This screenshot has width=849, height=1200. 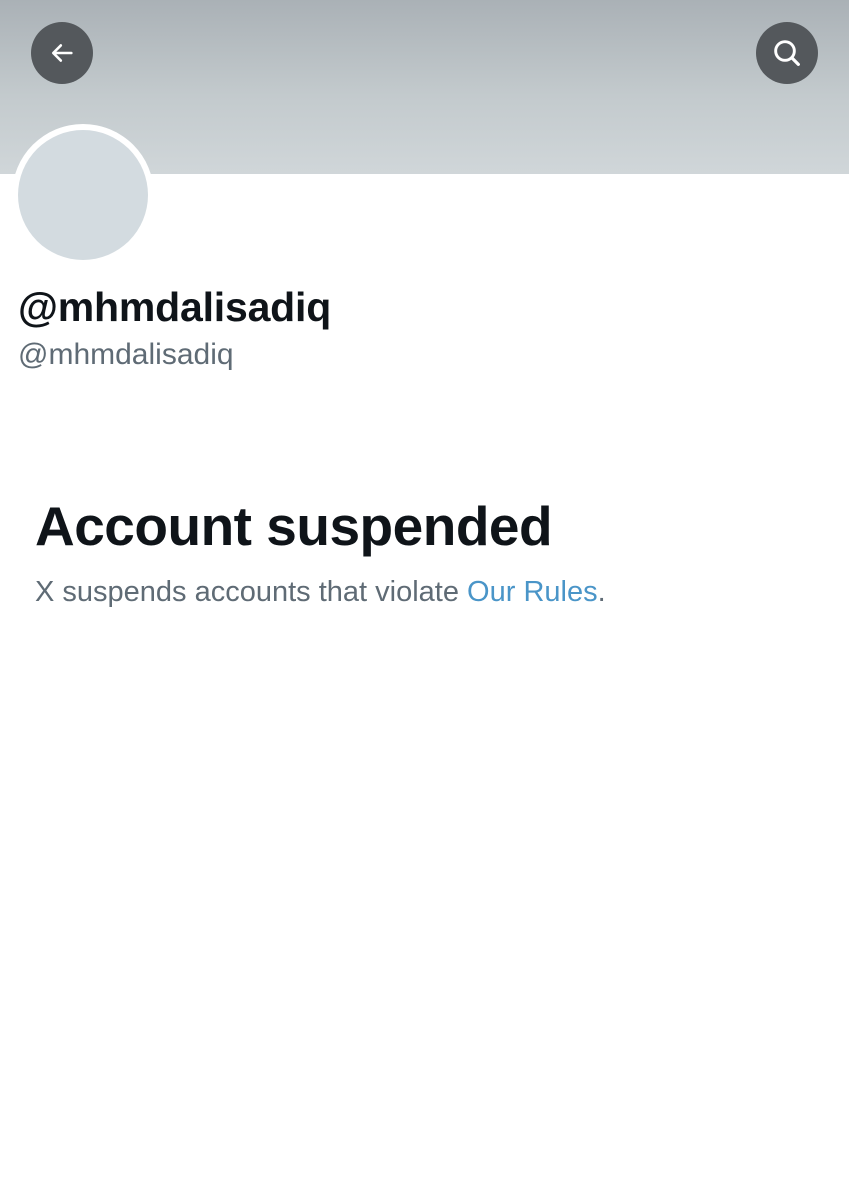 I want to click on search-button, so click(x=787, y=53).